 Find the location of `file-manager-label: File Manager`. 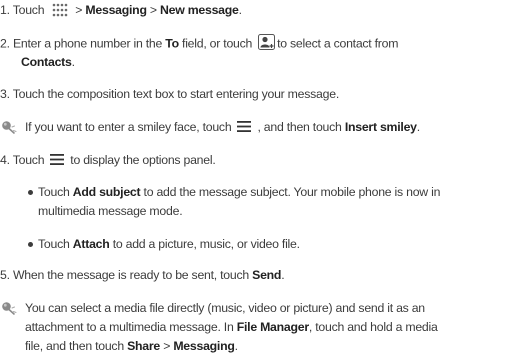

file-manager-label: File Manager is located at coordinates (272, 327).